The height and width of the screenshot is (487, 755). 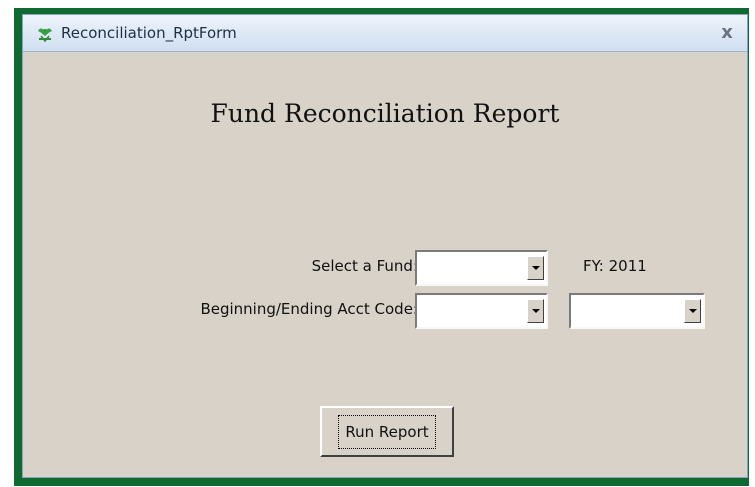 I want to click on end-acct-code-select, so click(x=637, y=311).